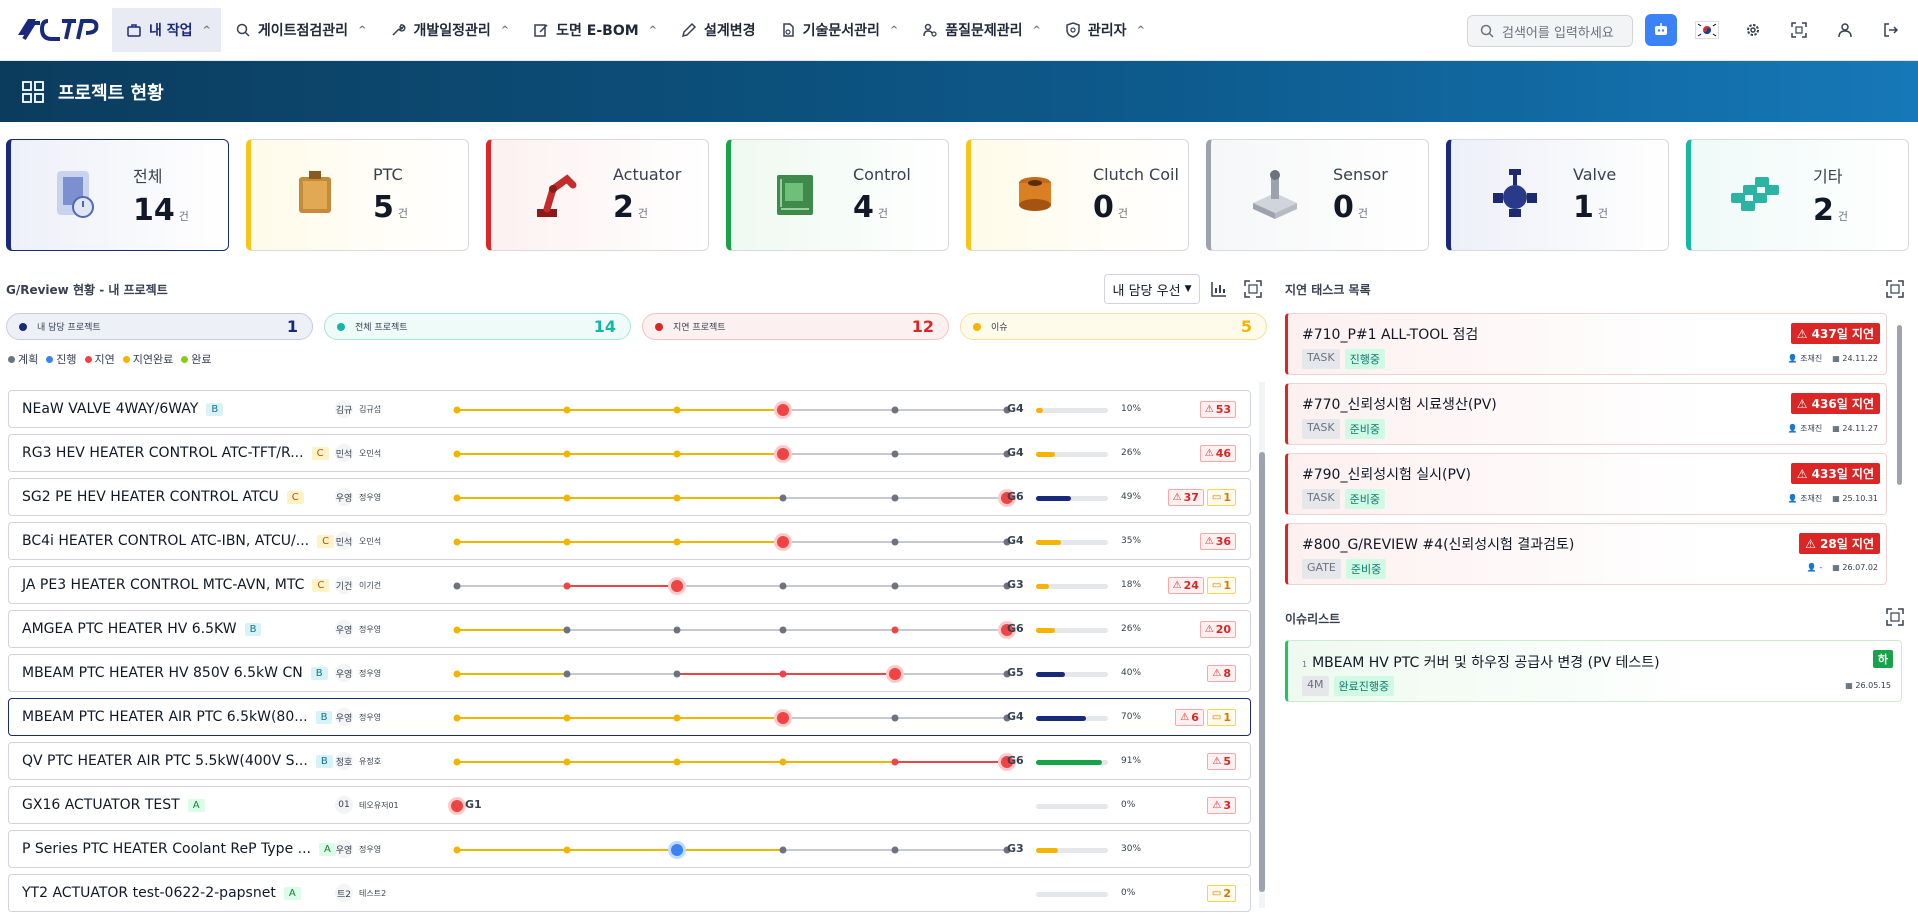 The width and height of the screenshot is (1918, 913). I want to click on category-label: Clutch Coil, so click(1136, 174).